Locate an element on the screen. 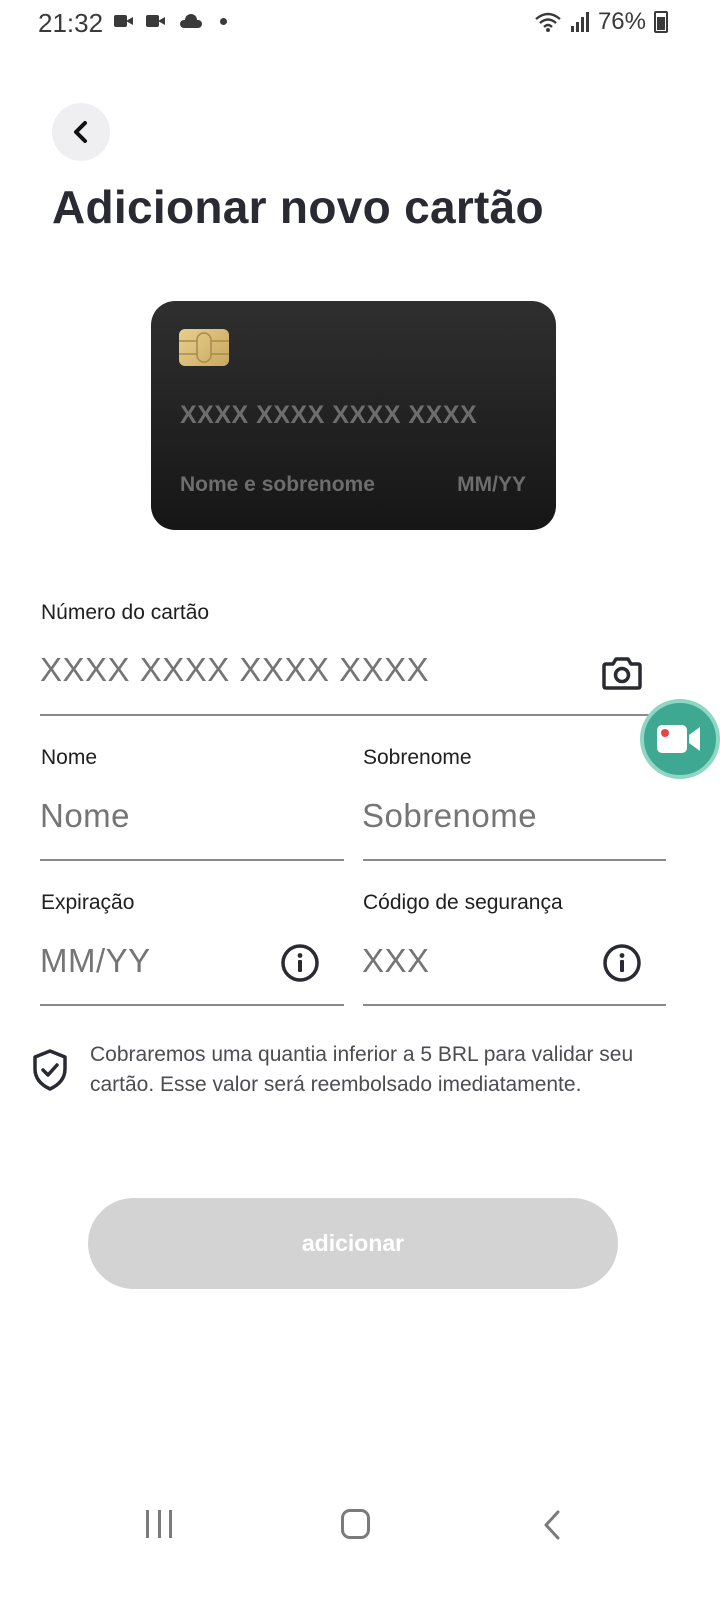  add-card-button: adicionar is located at coordinates (353, 1243).